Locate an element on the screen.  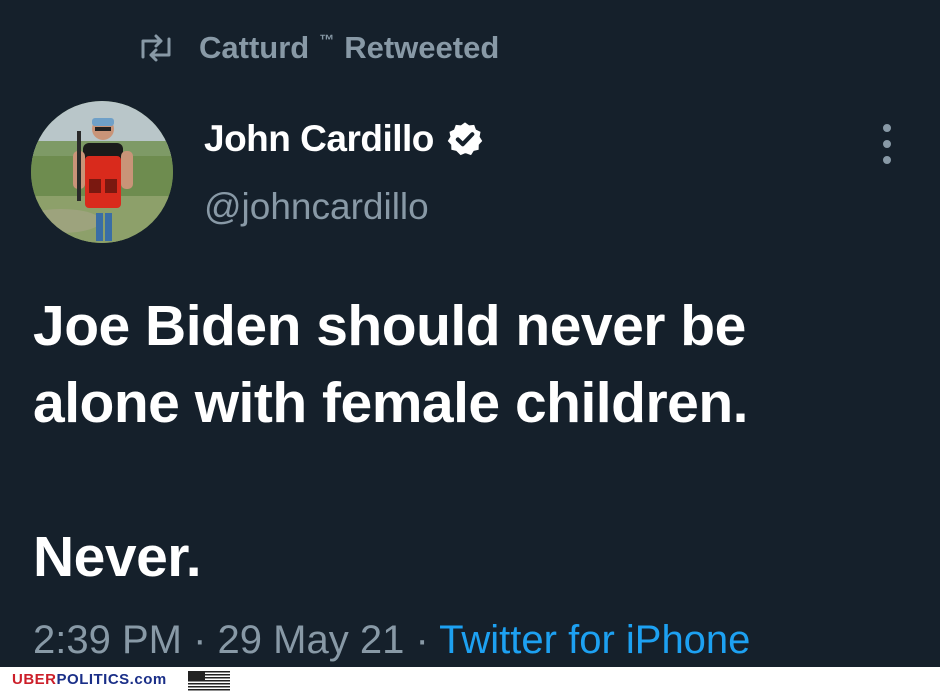
avatar is located at coordinates (102, 172).